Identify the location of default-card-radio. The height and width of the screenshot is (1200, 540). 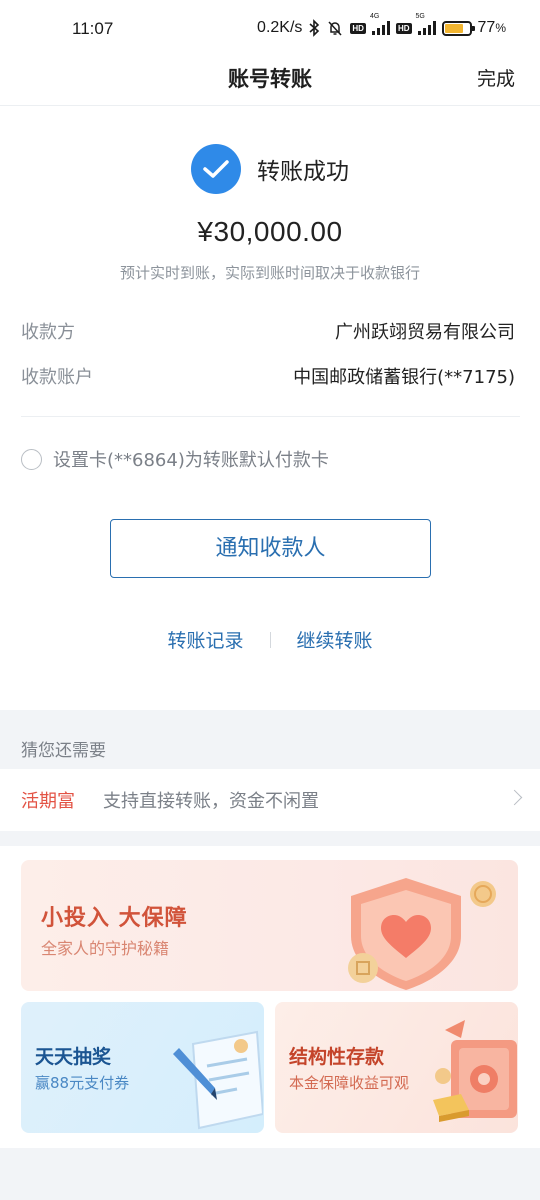
(31, 459).